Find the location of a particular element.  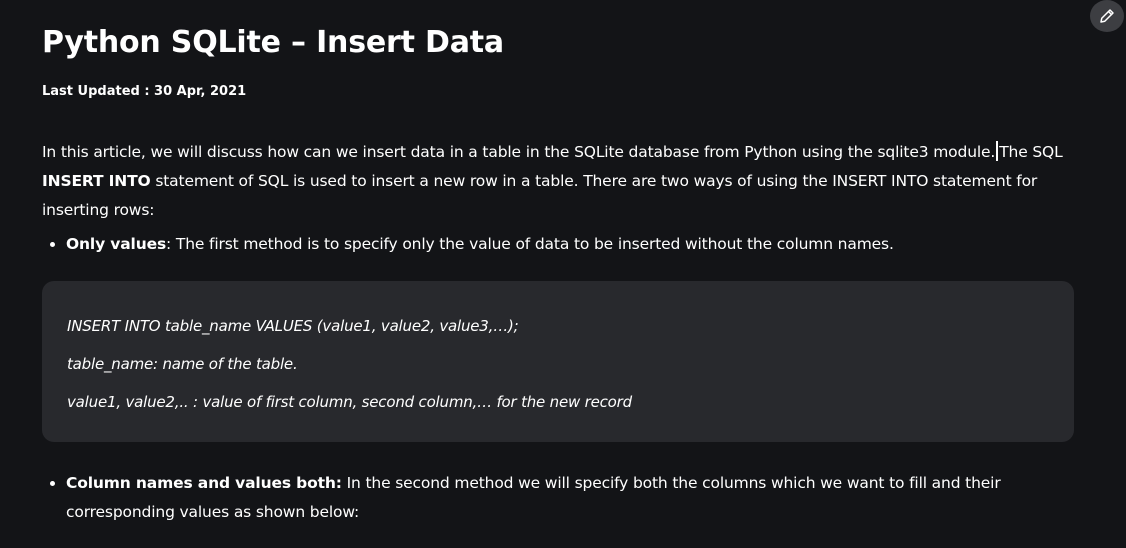

pencil-icon is located at coordinates (1107, 16).